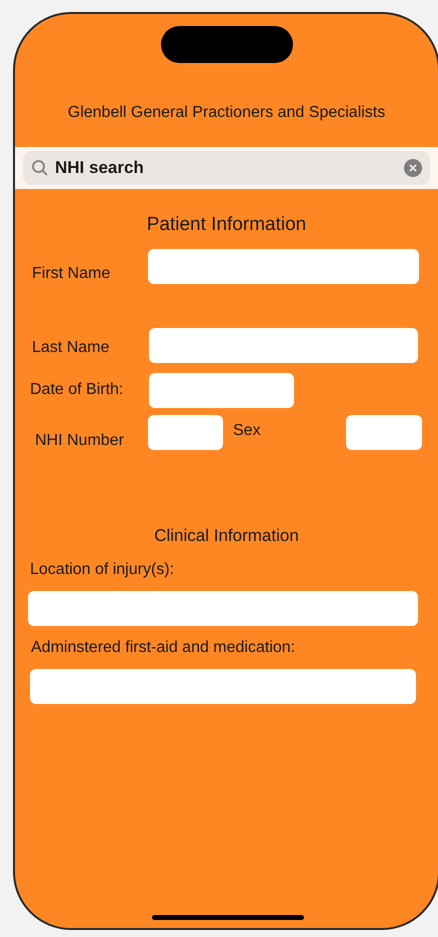 The height and width of the screenshot is (937, 438). Describe the element at coordinates (247, 430) in the screenshot. I see `field-label: Sex` at that location.